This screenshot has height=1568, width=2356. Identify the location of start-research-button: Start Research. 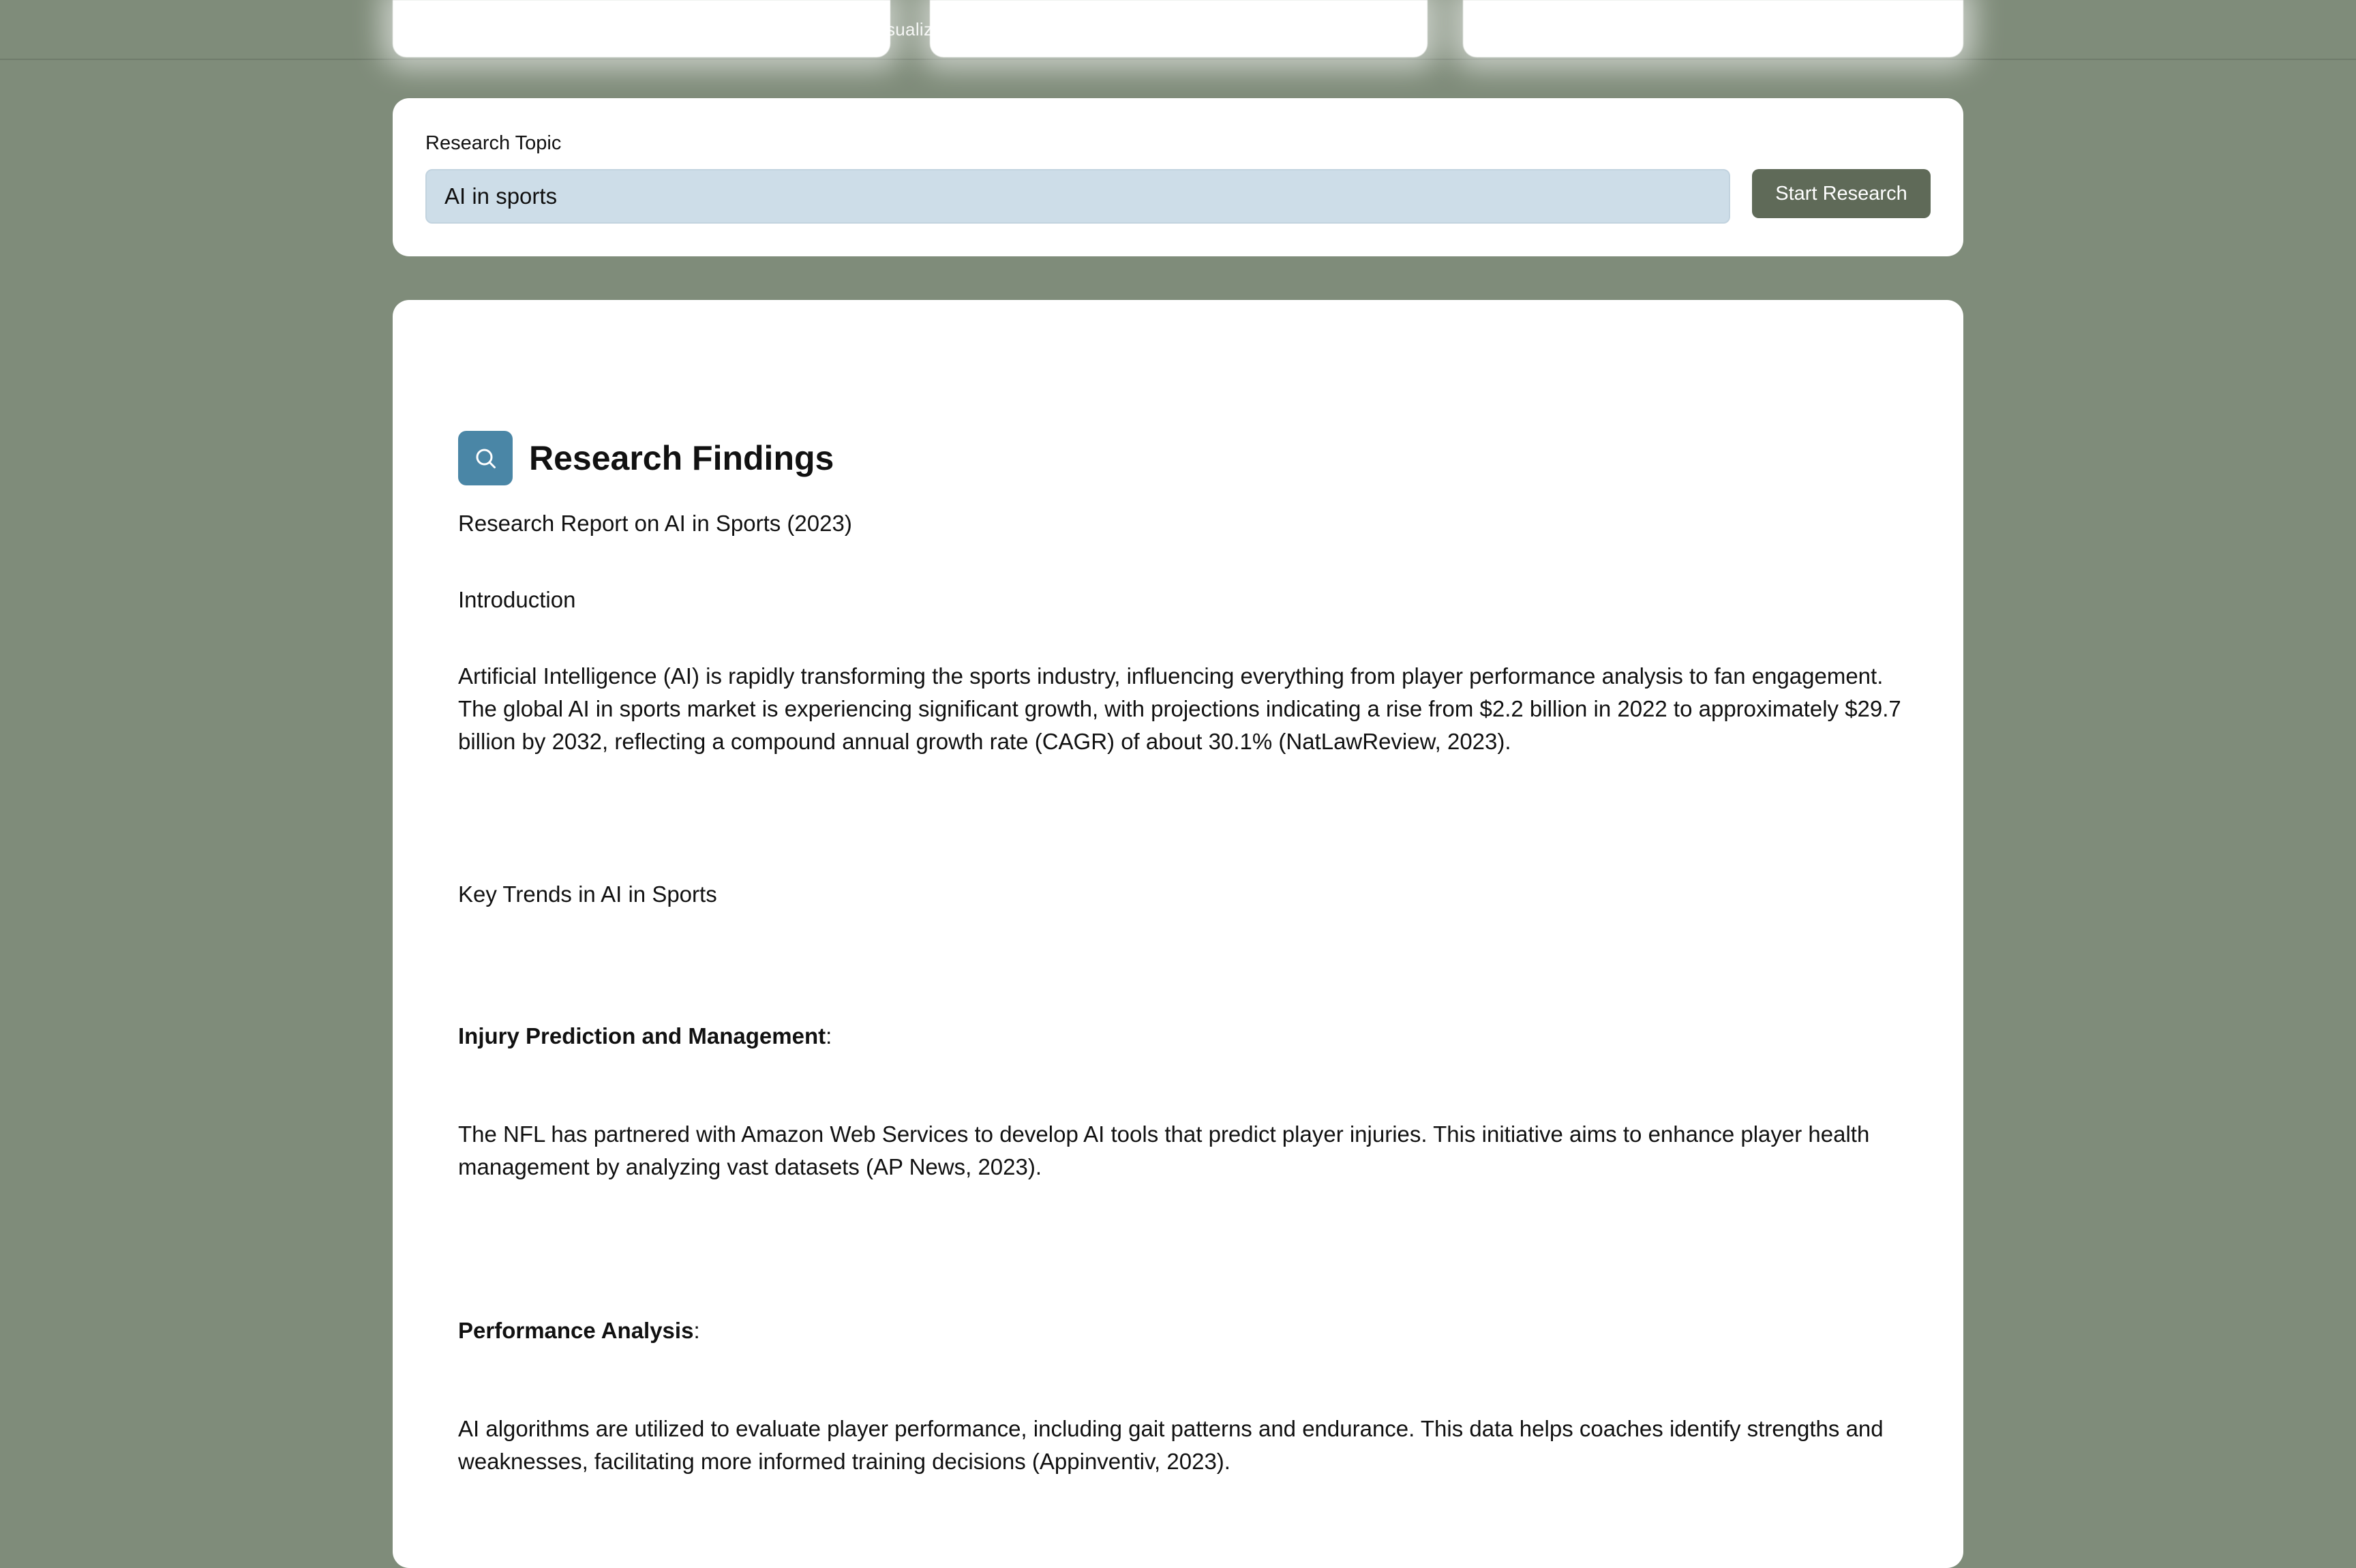
(1841, 193).